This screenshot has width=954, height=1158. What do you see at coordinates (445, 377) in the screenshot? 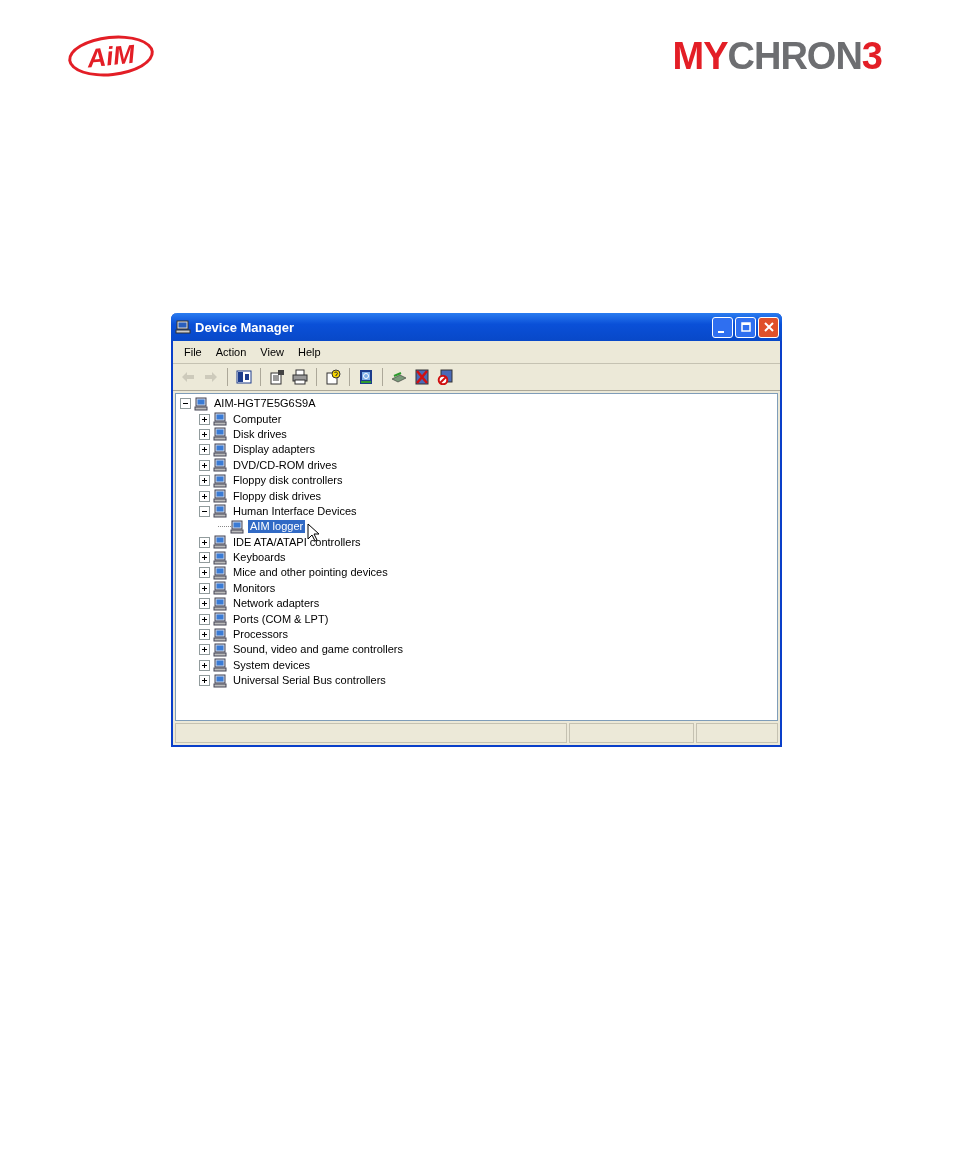
I see `disable-icon` at bounding box center [445, 377].